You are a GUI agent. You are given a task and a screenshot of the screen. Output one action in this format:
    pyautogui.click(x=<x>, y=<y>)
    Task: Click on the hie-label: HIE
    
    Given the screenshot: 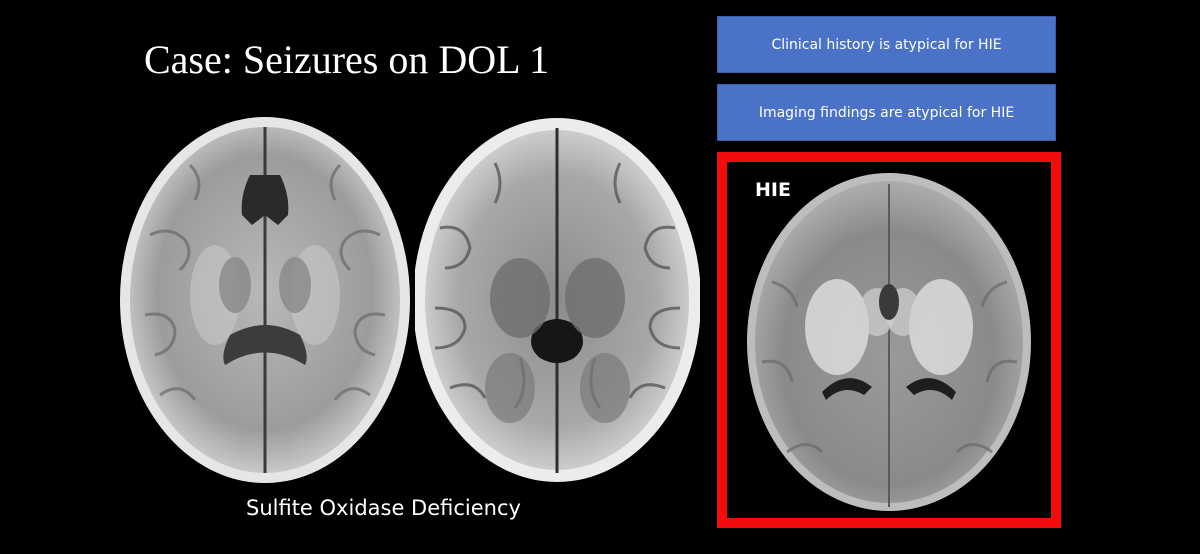 What is the action you would take?
    pyautogui.click(x=773, y=190)
    